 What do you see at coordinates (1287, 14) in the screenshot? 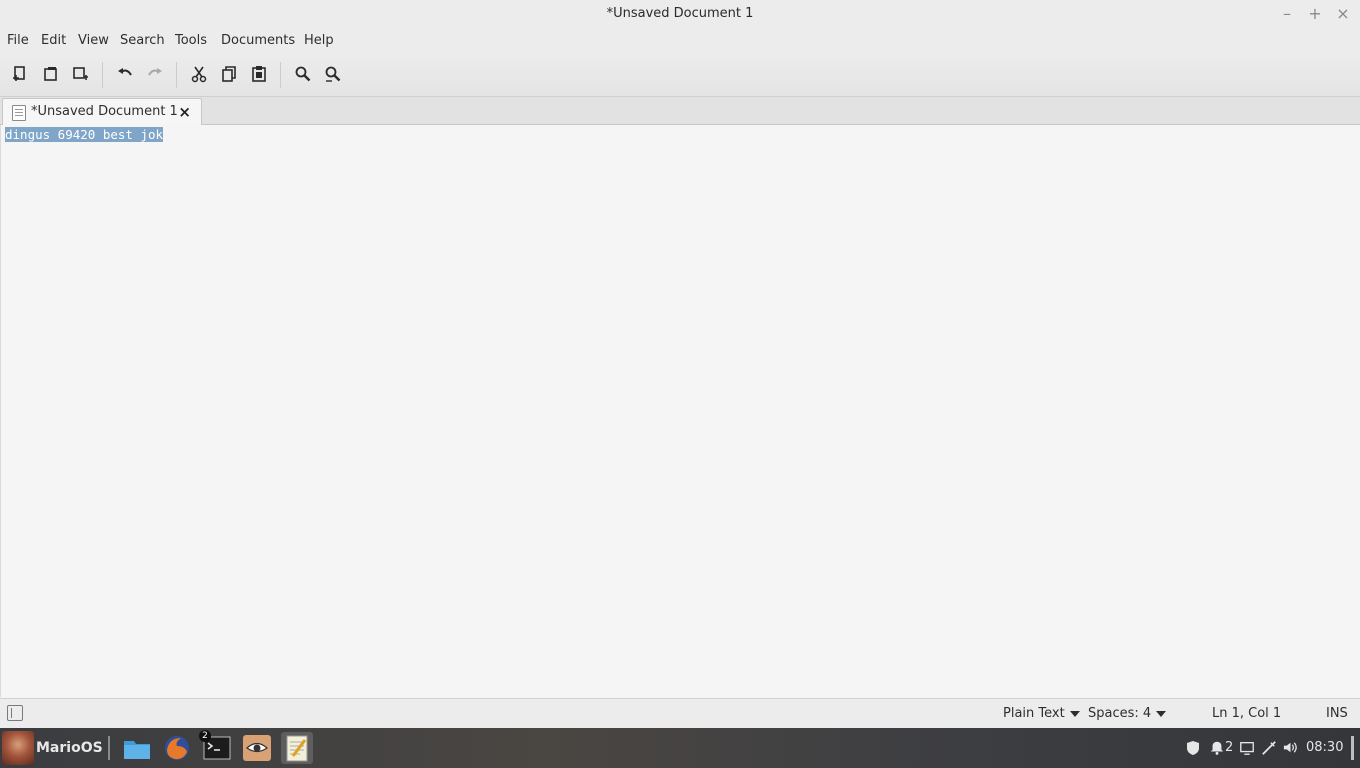
I see `minimize-button: –` at bounding box center [1287, 14].